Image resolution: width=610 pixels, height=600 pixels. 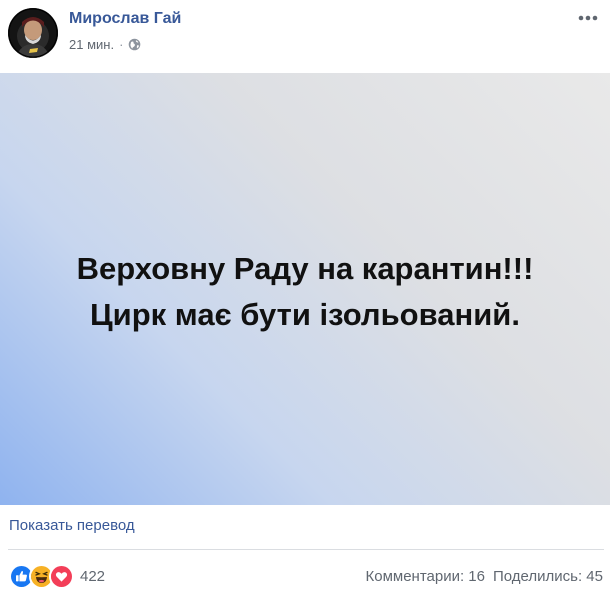 I want to click on show-translation-link: Показать перевод, so click(x=72, y=525).